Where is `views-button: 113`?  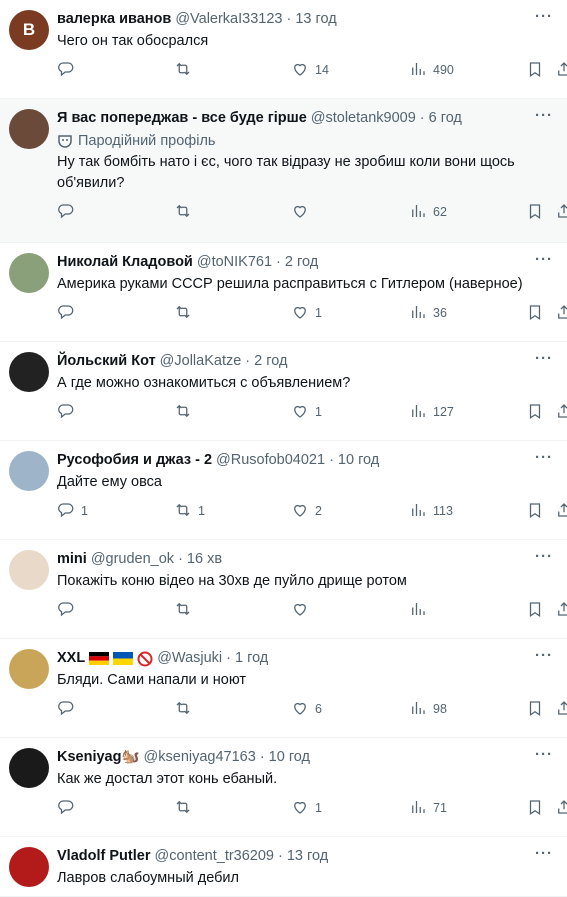 views-button: 113 is located at coordinates (431, 511).